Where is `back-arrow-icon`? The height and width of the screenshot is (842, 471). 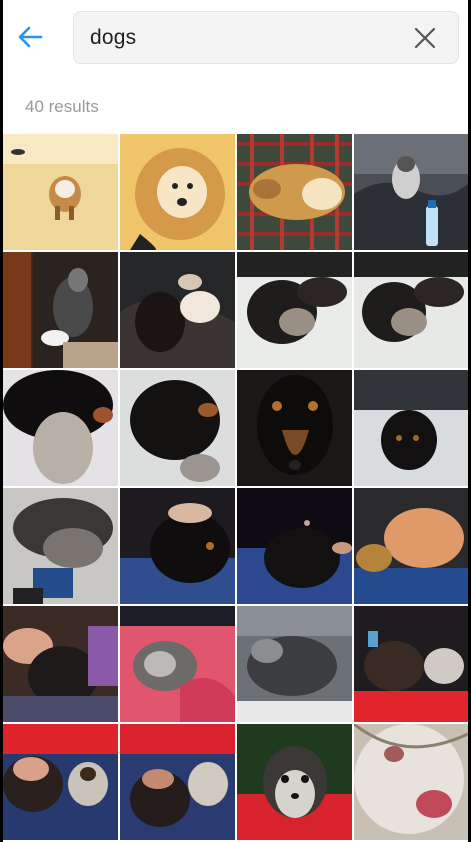 back-arrow-icon is located at coordinates (30, 37).